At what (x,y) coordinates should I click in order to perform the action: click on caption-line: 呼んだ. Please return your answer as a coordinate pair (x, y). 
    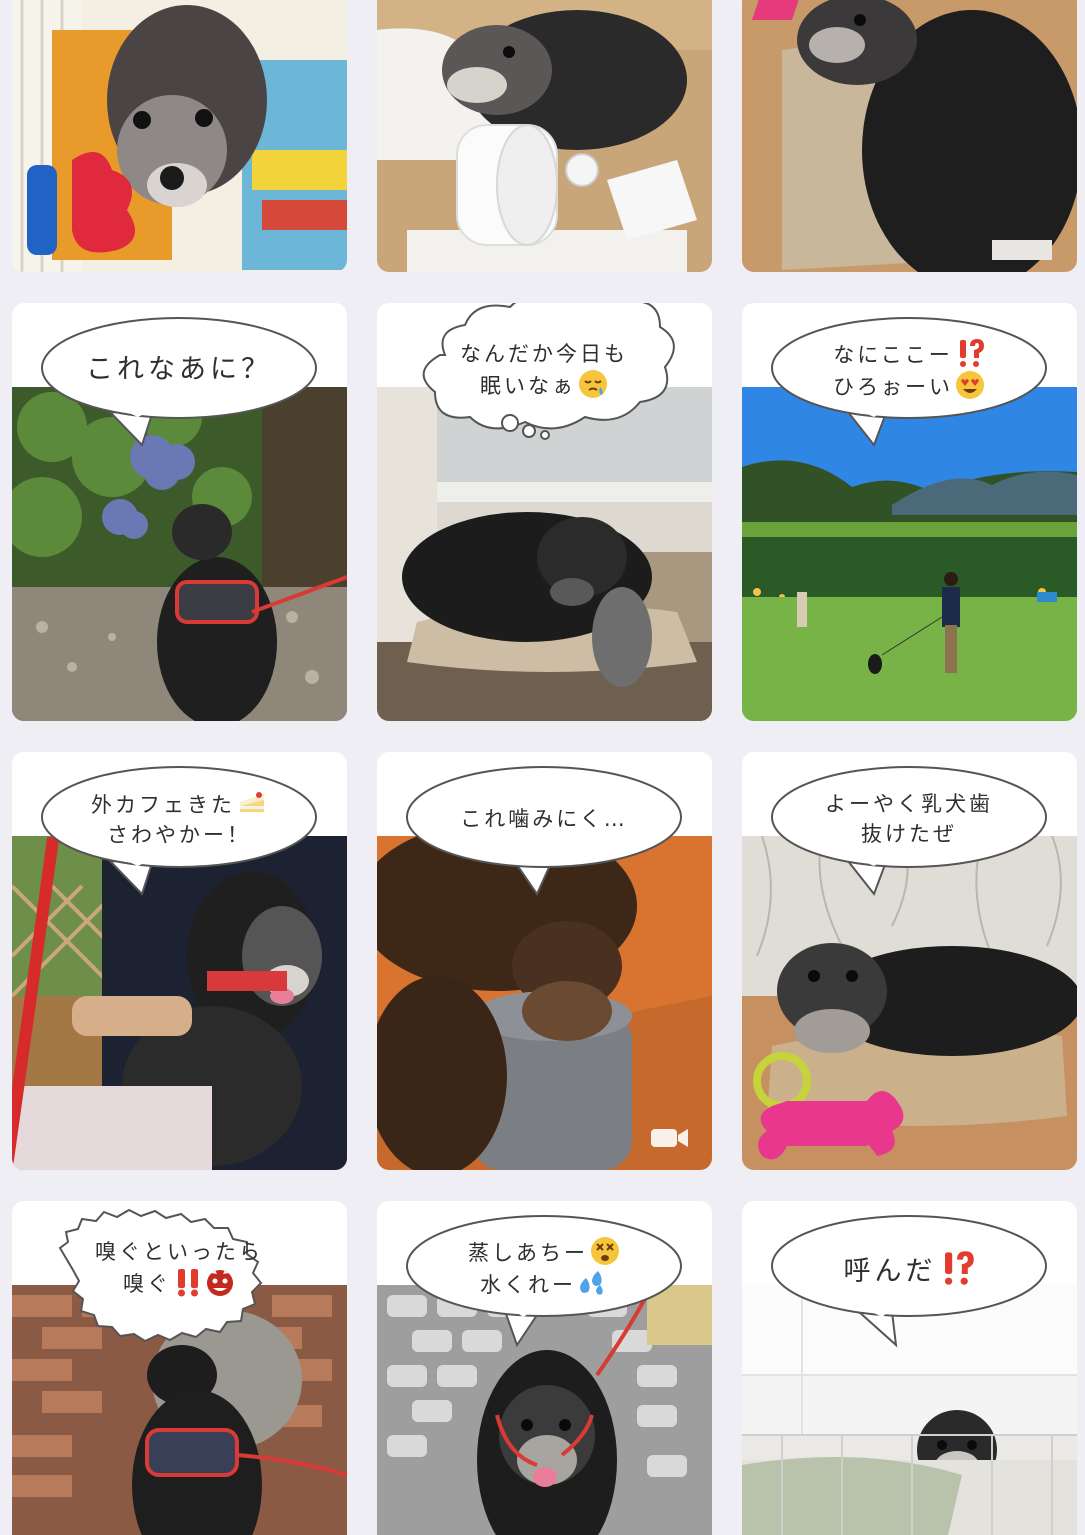
    Looking at the image, I should click on (890, 1271).